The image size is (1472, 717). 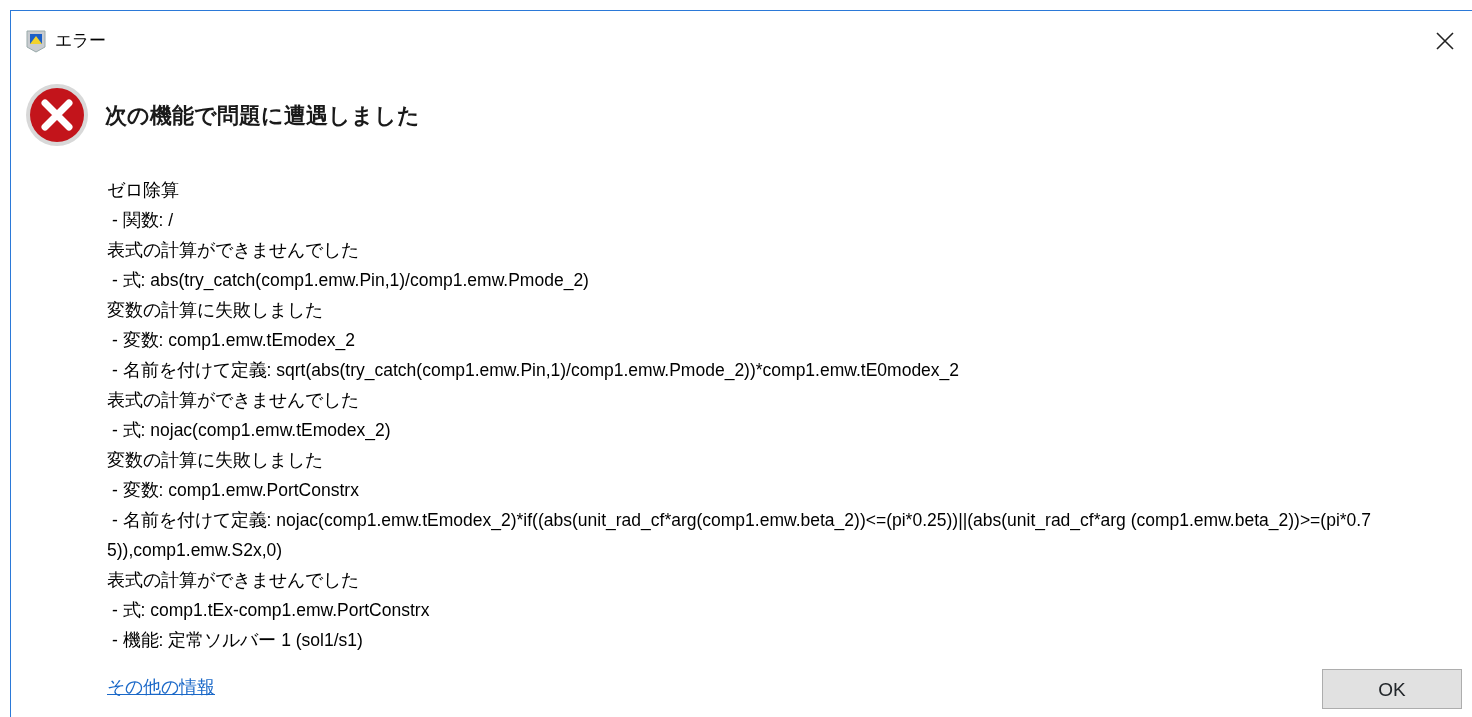 I want to click on error-icon, so click(x=57, y=115).